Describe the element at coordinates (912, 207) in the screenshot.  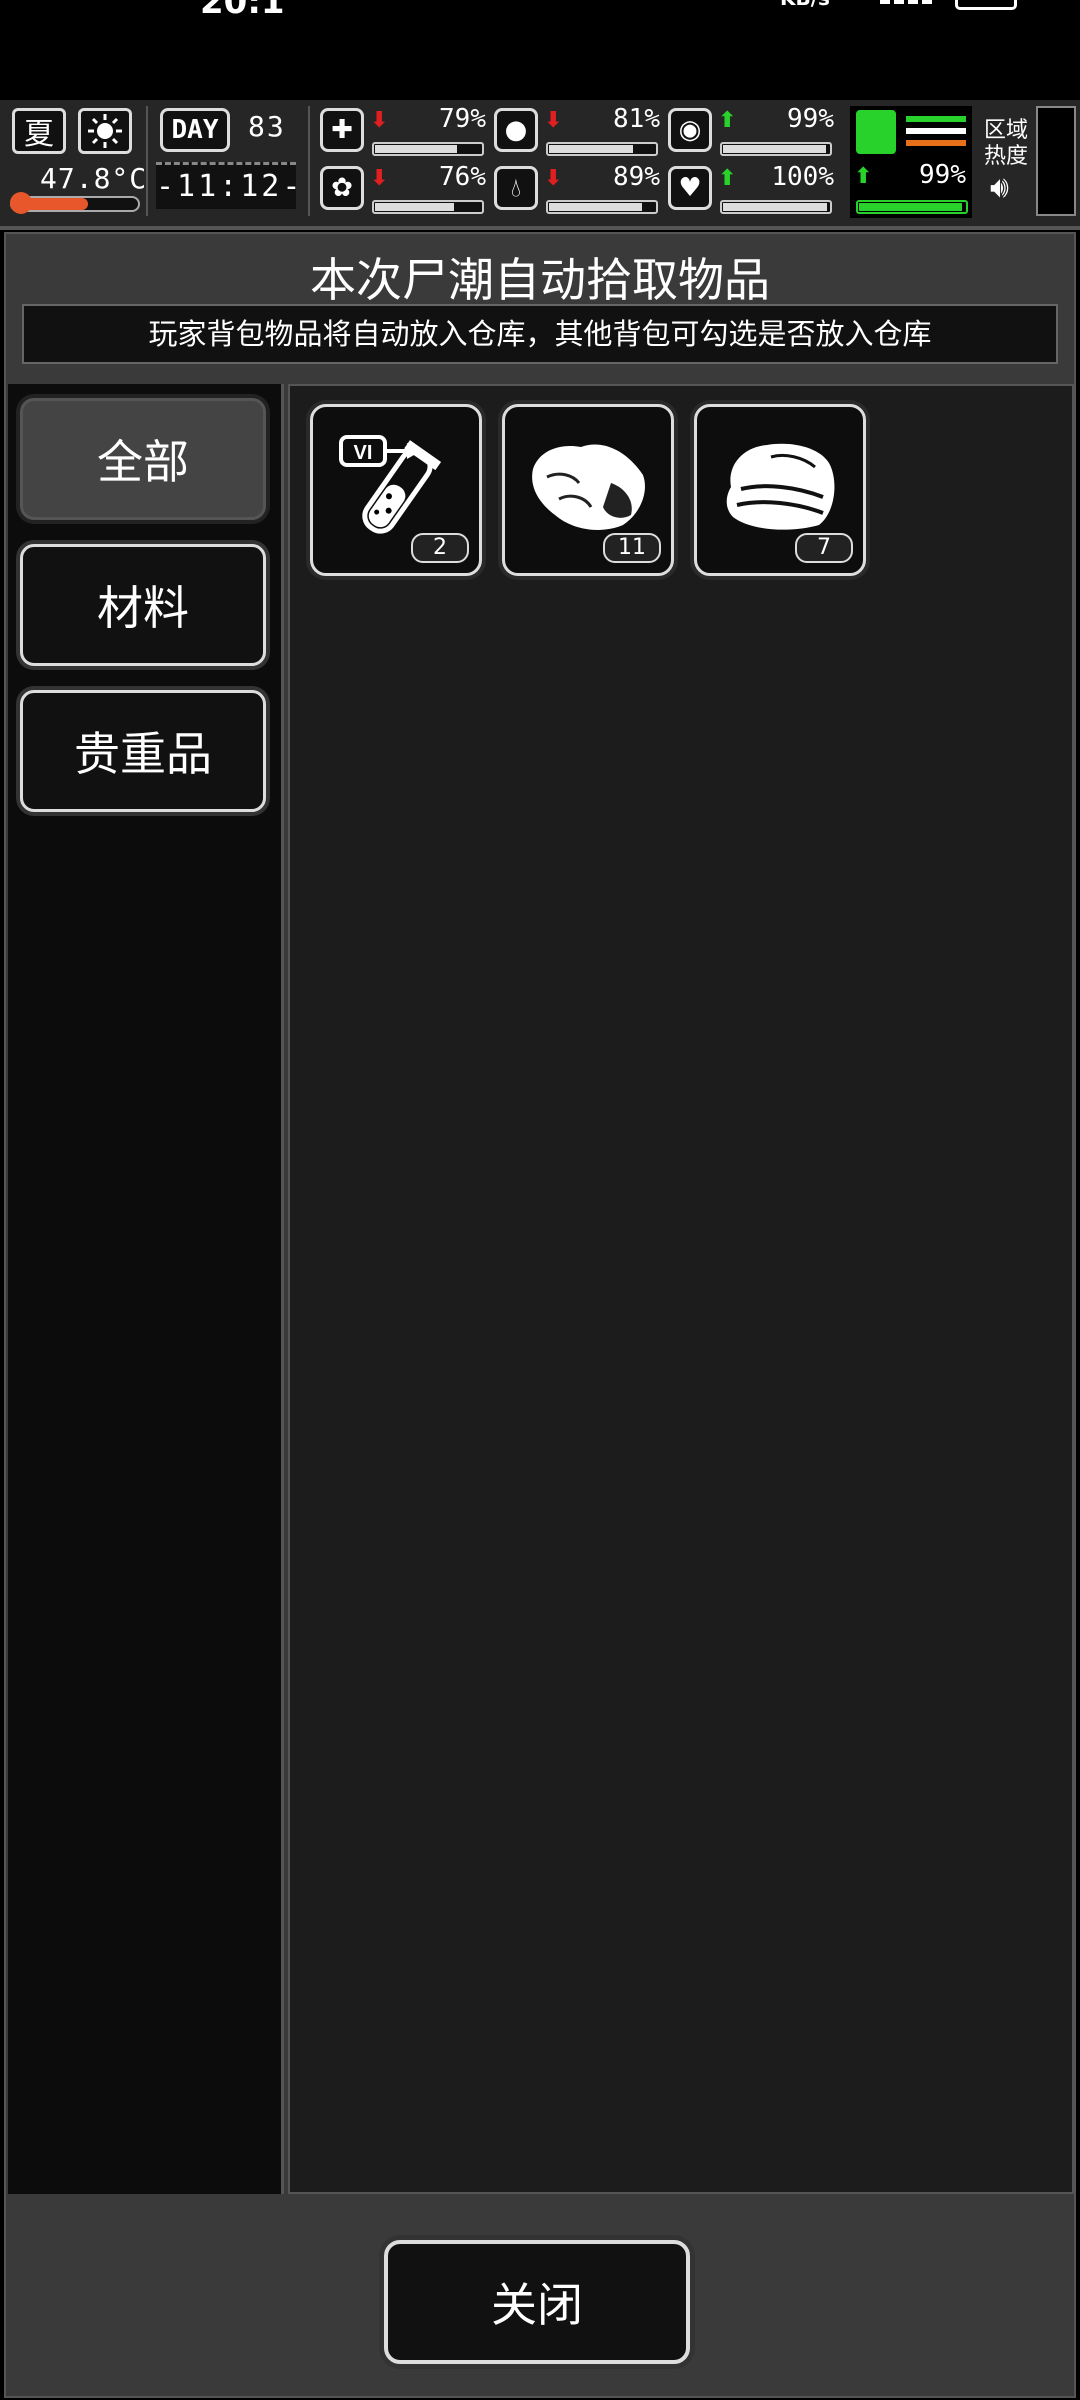
I see `stamina-bar` at that location.